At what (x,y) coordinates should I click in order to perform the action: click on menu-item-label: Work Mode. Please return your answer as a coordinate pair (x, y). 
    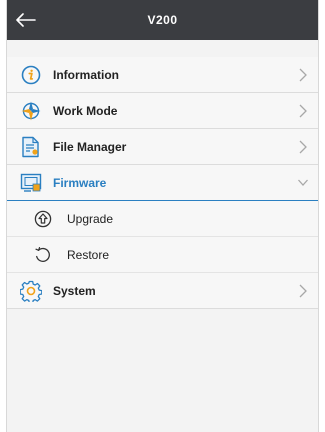
    Looking at the image, I should click on (85, 110).